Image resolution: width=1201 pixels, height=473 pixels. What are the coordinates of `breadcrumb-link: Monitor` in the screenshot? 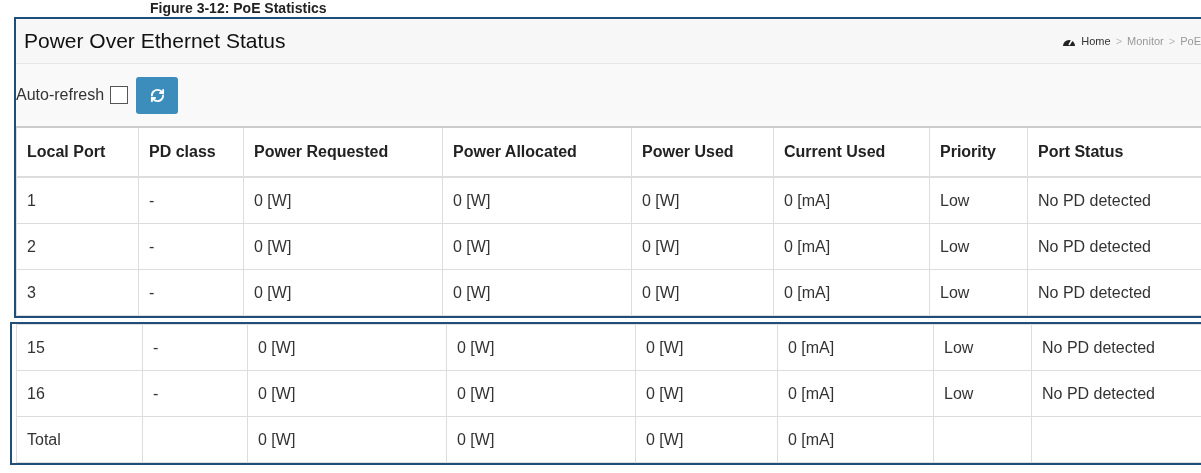 It's located at (1145, 41).